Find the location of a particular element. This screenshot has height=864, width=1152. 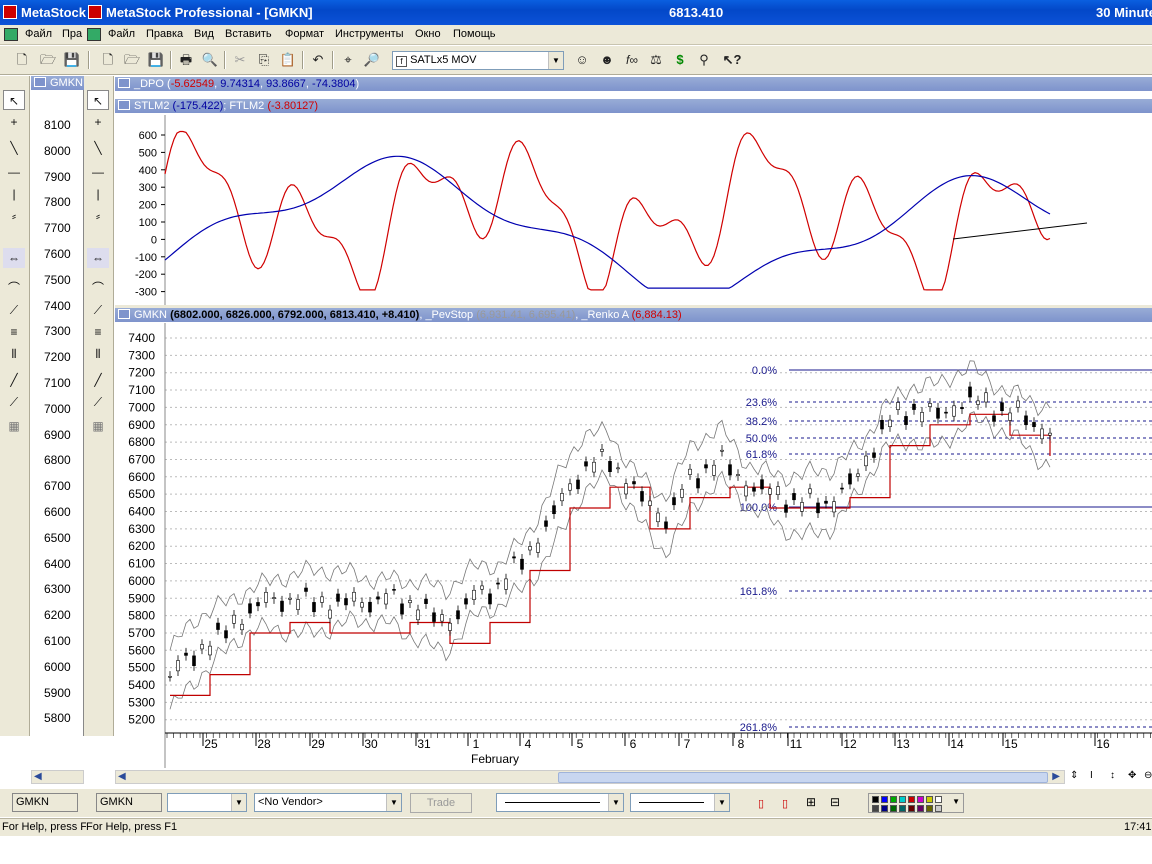

undo-icon: ↶ is located at coordinates (318, 60).